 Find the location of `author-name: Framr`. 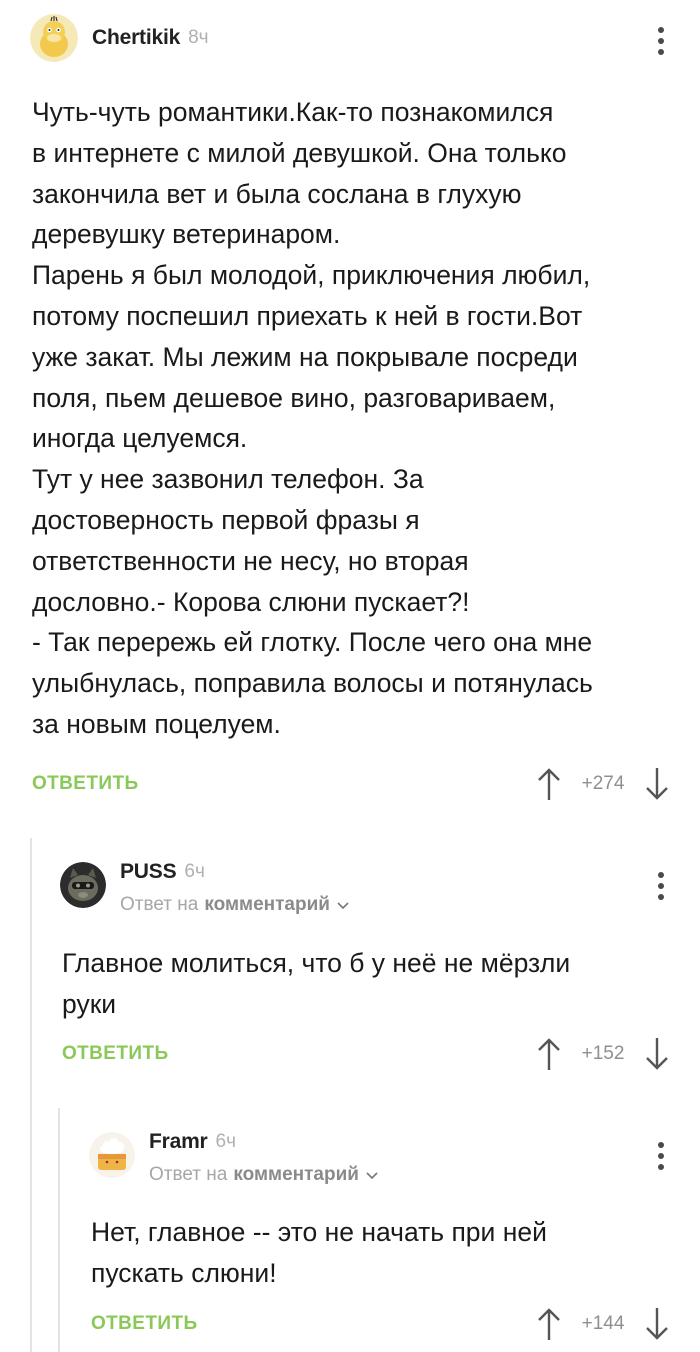

author-name: Framr is located at coordinates (178, 1142).